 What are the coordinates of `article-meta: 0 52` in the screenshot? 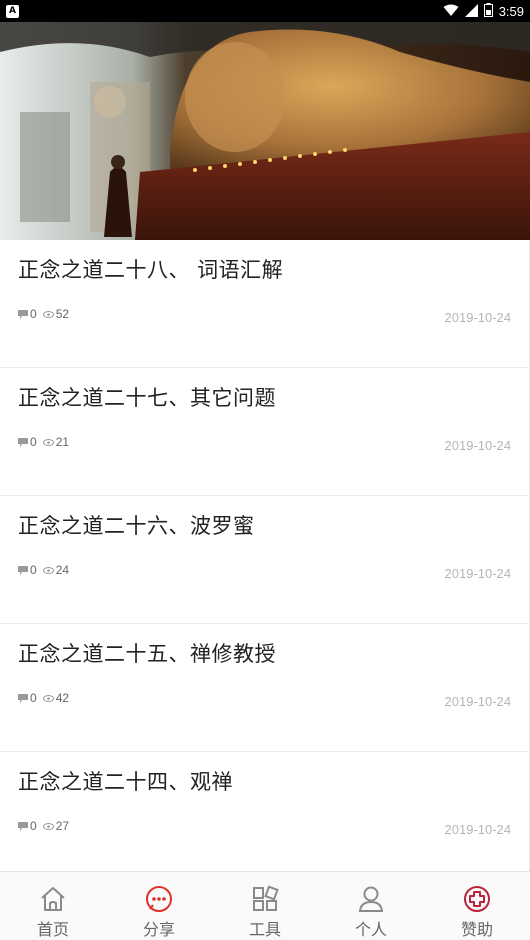 It's located at (46, 314).